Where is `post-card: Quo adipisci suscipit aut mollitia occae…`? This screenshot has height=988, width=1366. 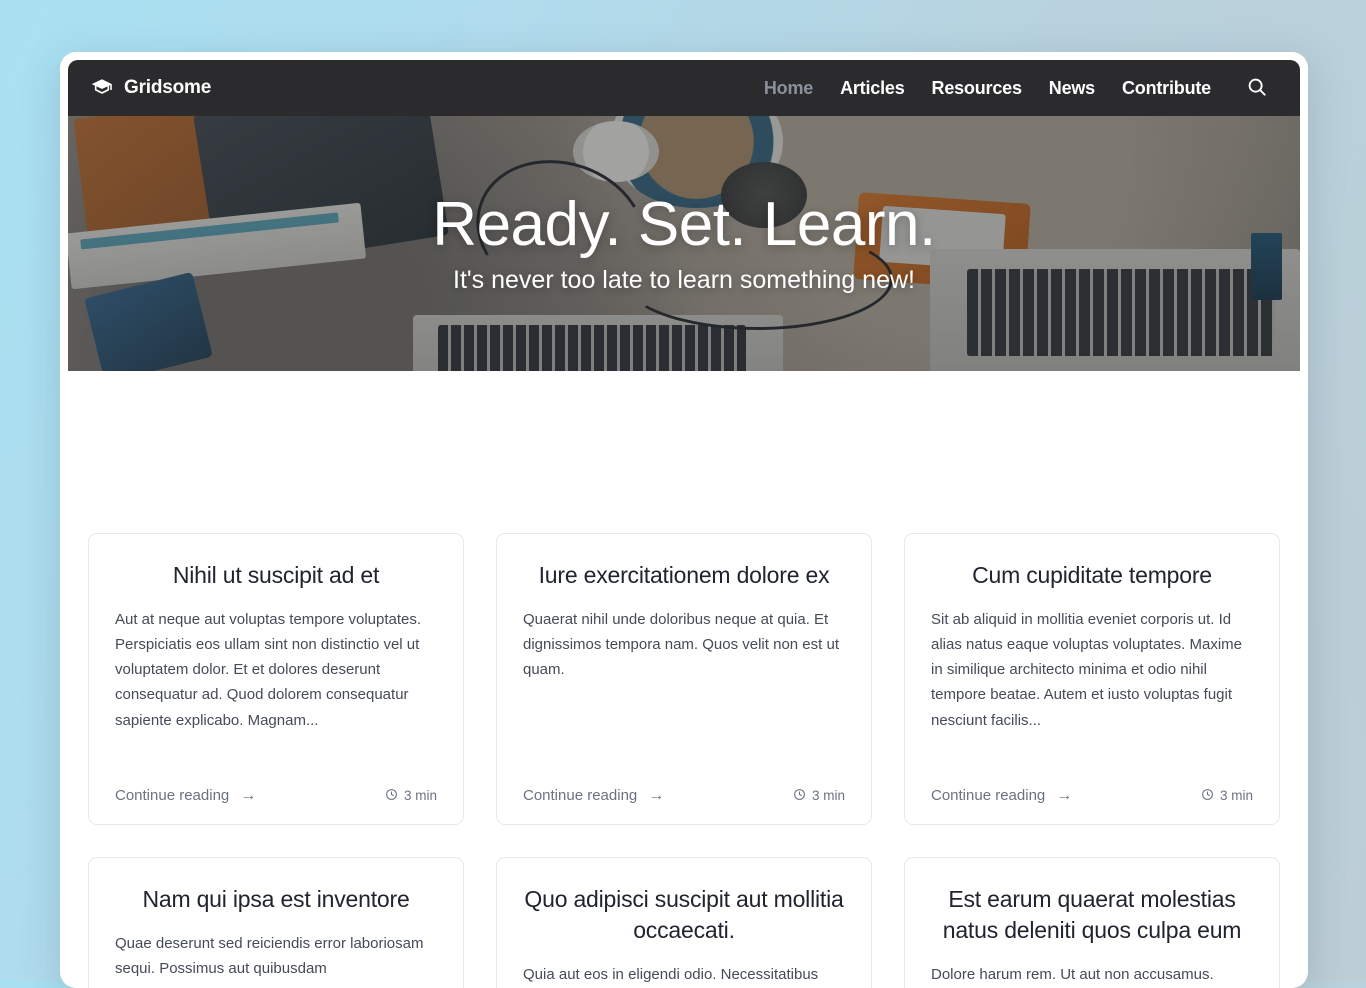 post-card: Quo adipisci suscipit aut mollitia occae… is located at coordinates (684, 922).